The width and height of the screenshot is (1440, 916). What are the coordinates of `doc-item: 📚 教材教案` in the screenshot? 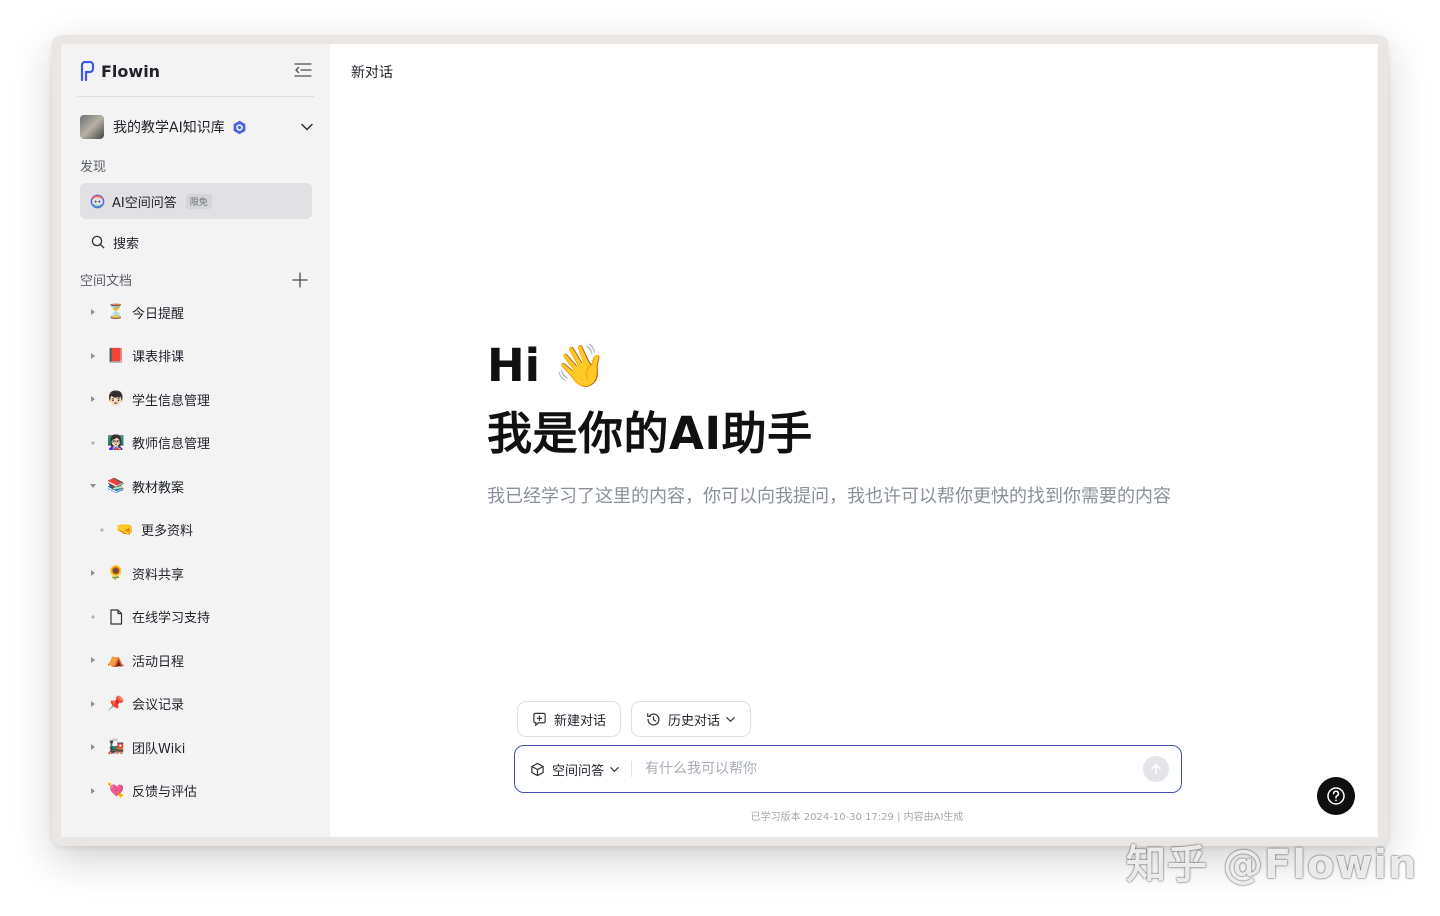 It's located at (195, 486).